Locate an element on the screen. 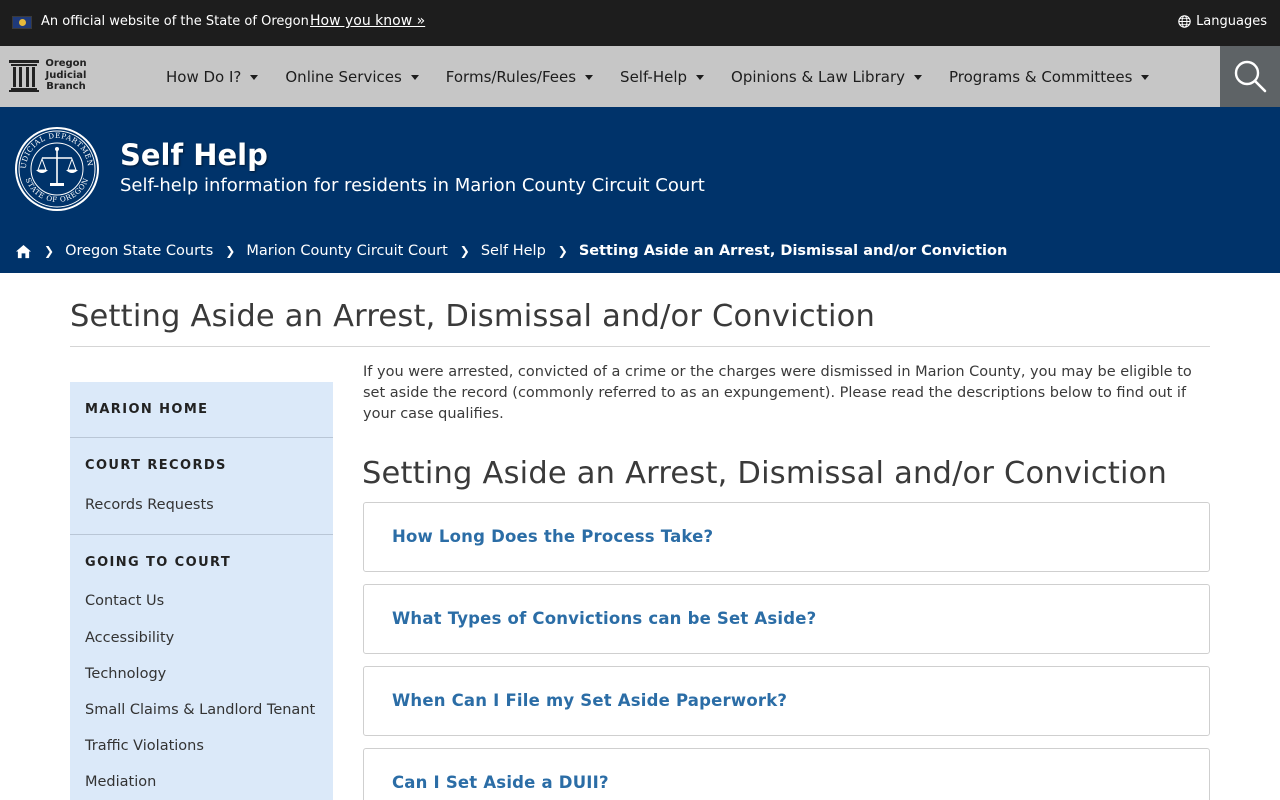  home-icon is located at coordinates (23, 251).